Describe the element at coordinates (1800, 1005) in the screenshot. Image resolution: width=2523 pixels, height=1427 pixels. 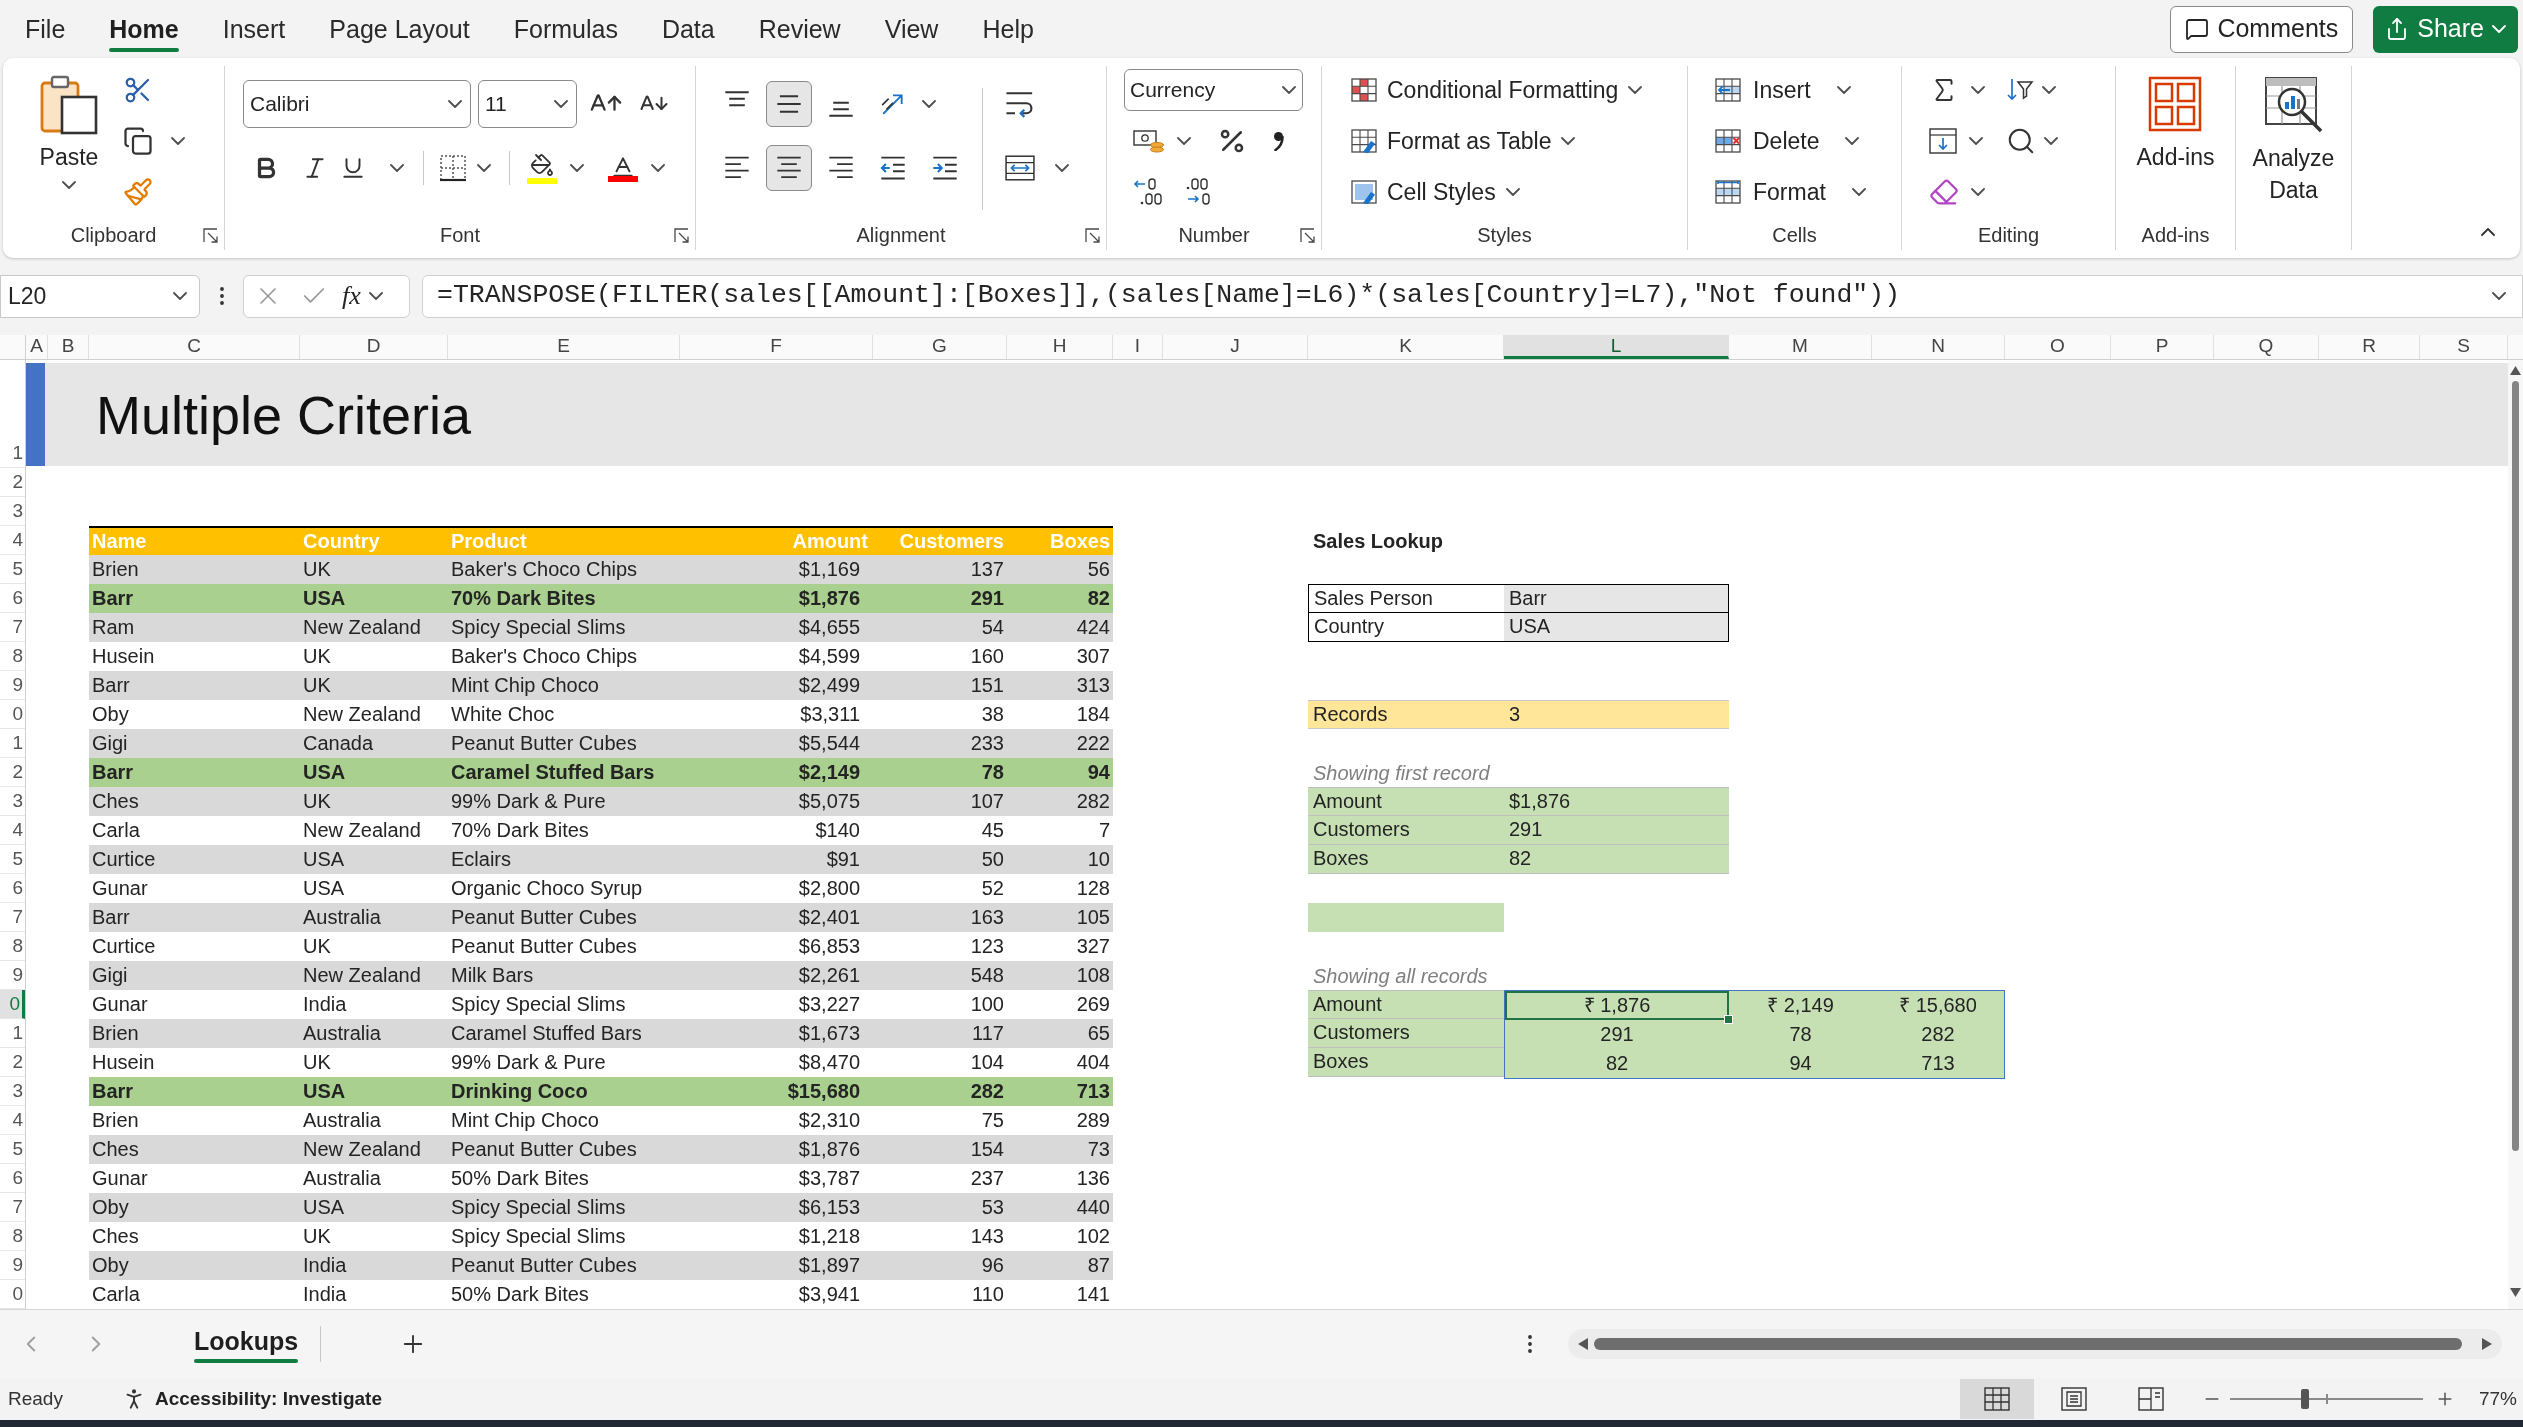
I see `spill-cell: ₹ 2,149` at that location.